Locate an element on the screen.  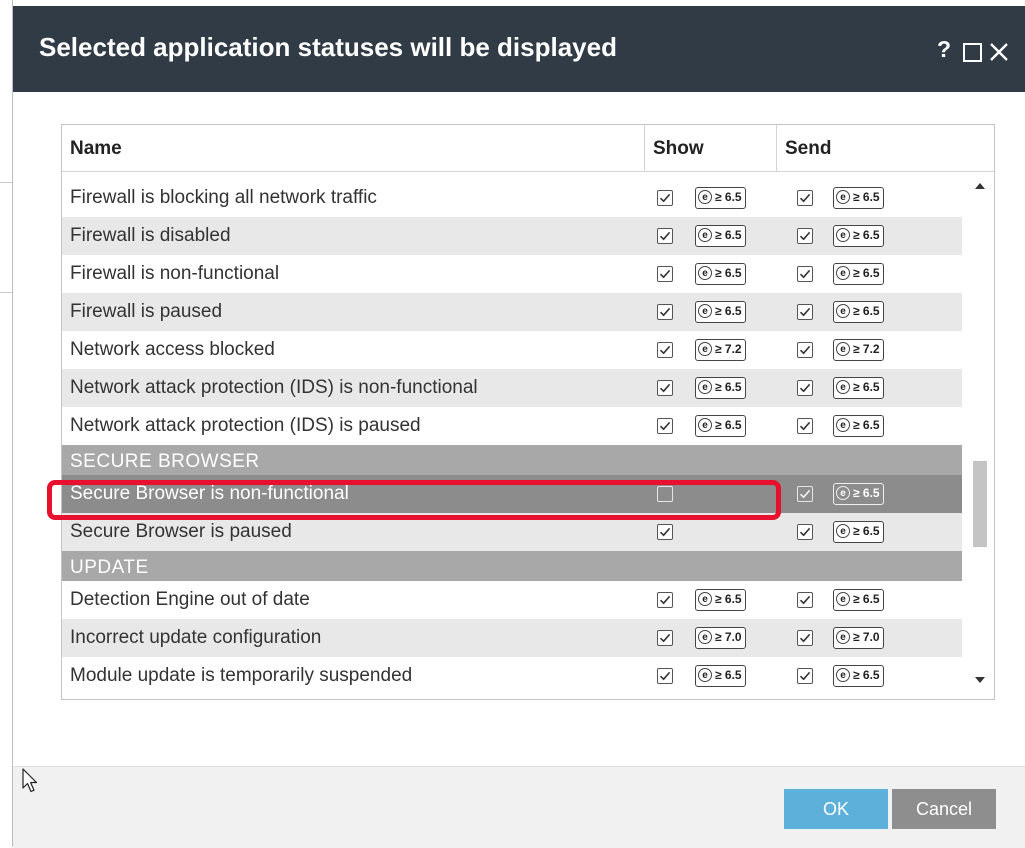
status-name: Firewall is blocking all network traffic is located at coordinates (223, 197).